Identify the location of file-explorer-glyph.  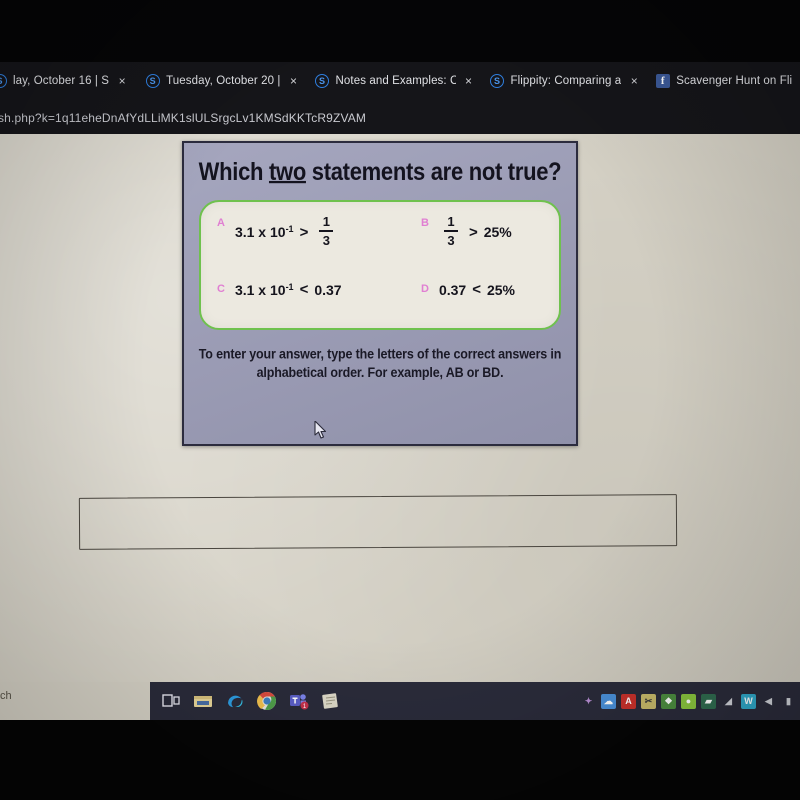
(203, 701).